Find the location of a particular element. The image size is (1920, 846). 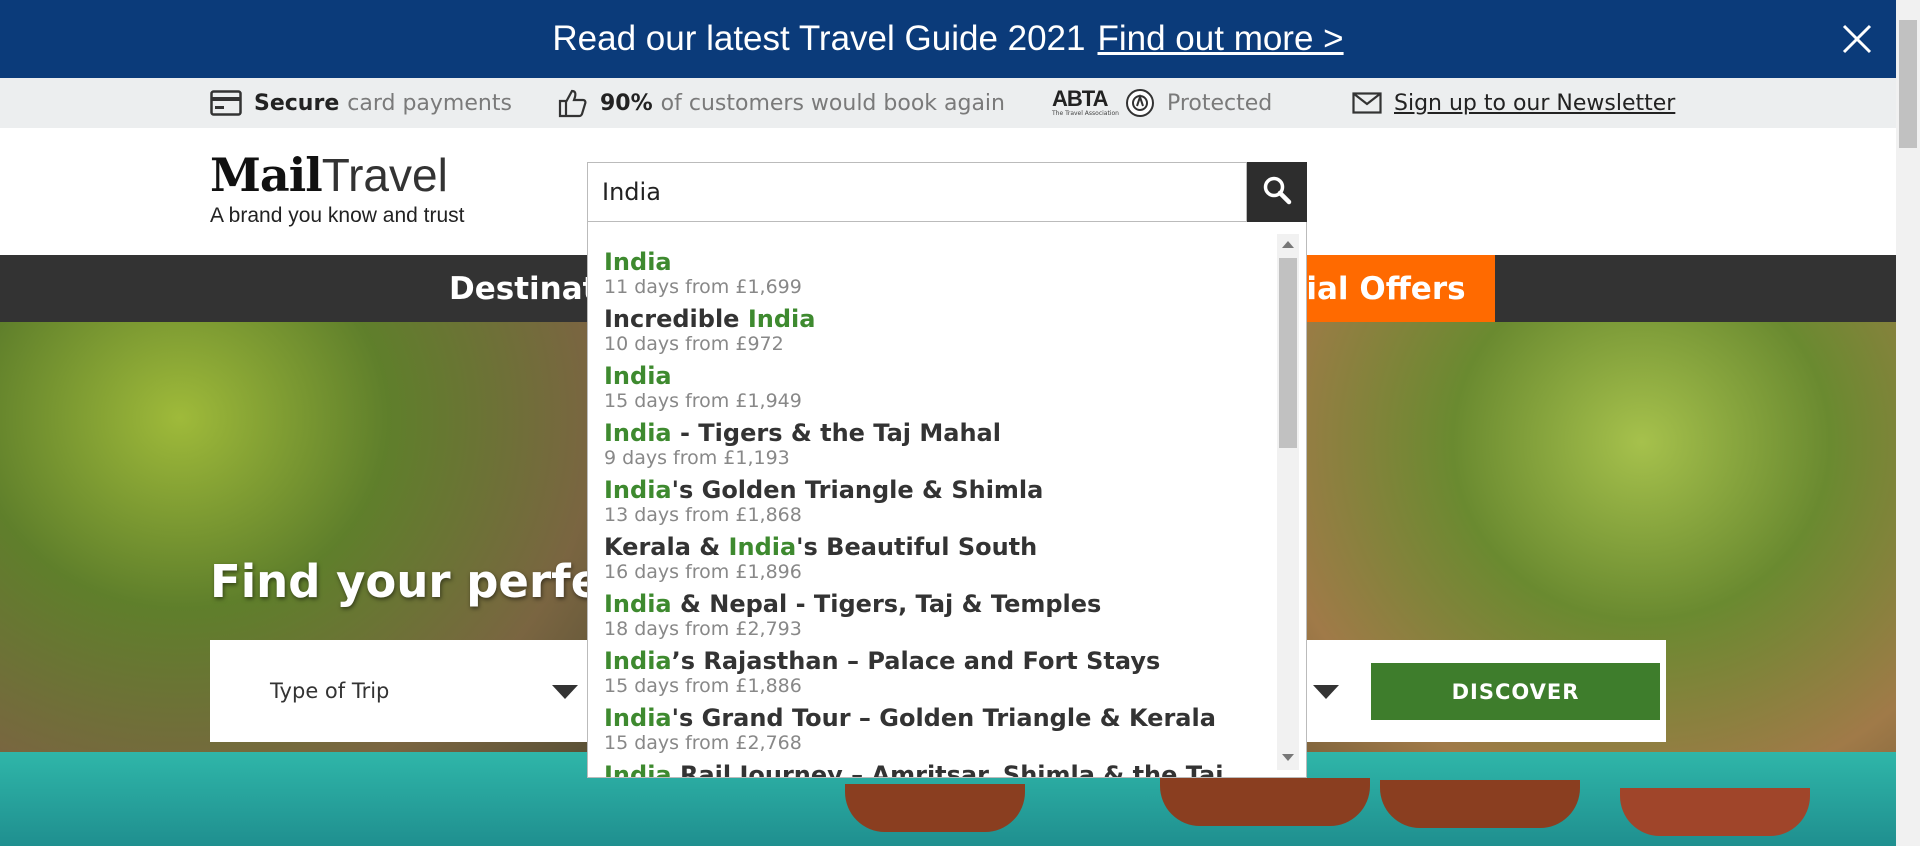

suggestion-meta: 15 days from £2,768 is located at coordinates (703, 743).